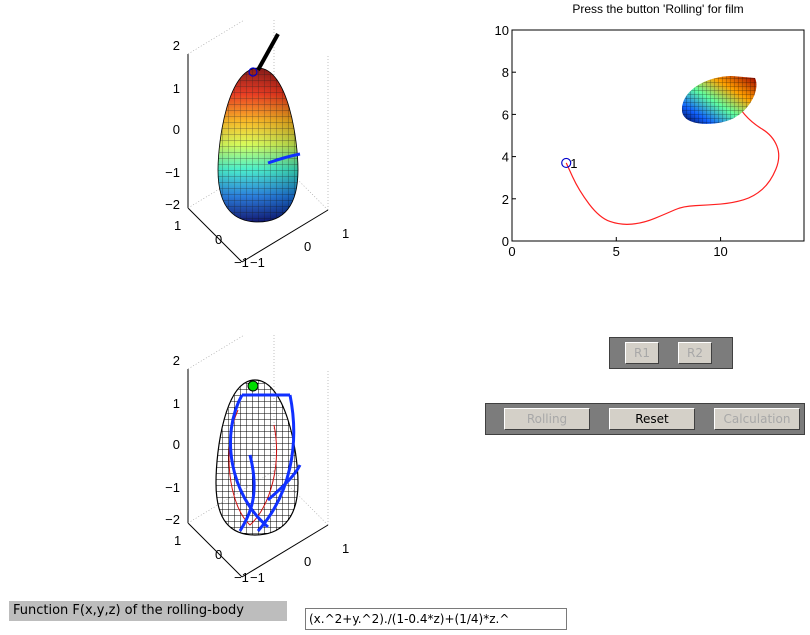  What do you see at coordinates (253, 386) in the screenshot?
I see `contact-marker-bottom` at bounding box center [253, 386].